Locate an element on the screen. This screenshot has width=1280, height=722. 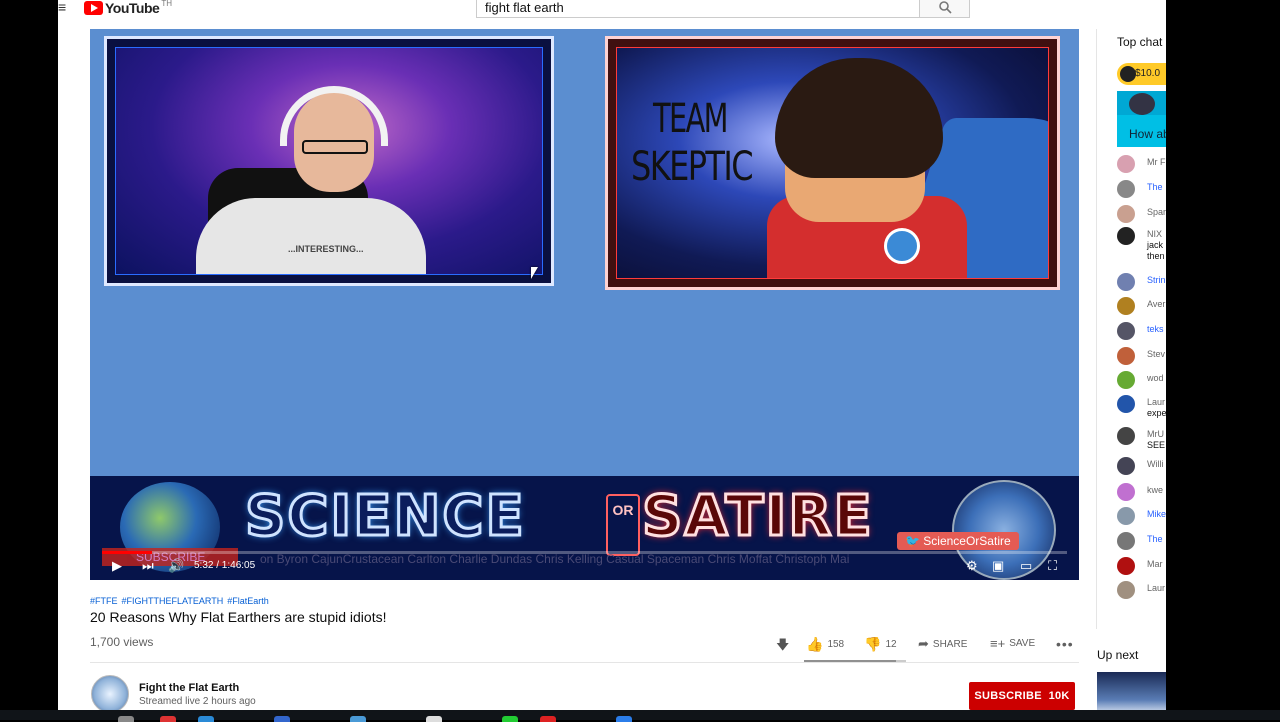
search-button is located at coordinates (945, 9).